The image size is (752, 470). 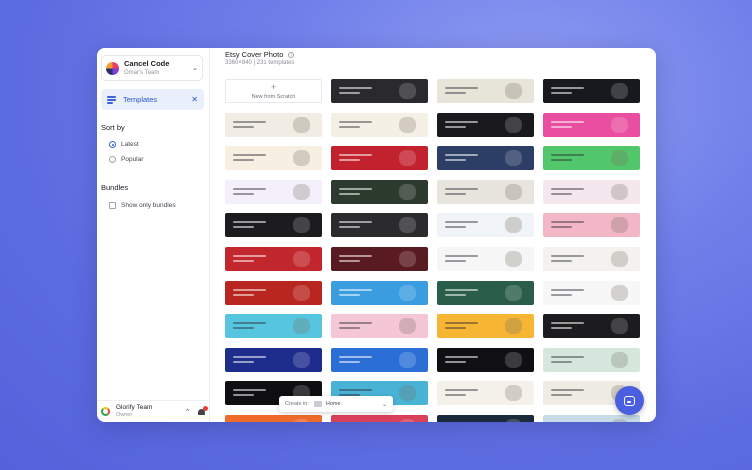 I want to click on bundles-checkbox, so click(x=112, y=205).